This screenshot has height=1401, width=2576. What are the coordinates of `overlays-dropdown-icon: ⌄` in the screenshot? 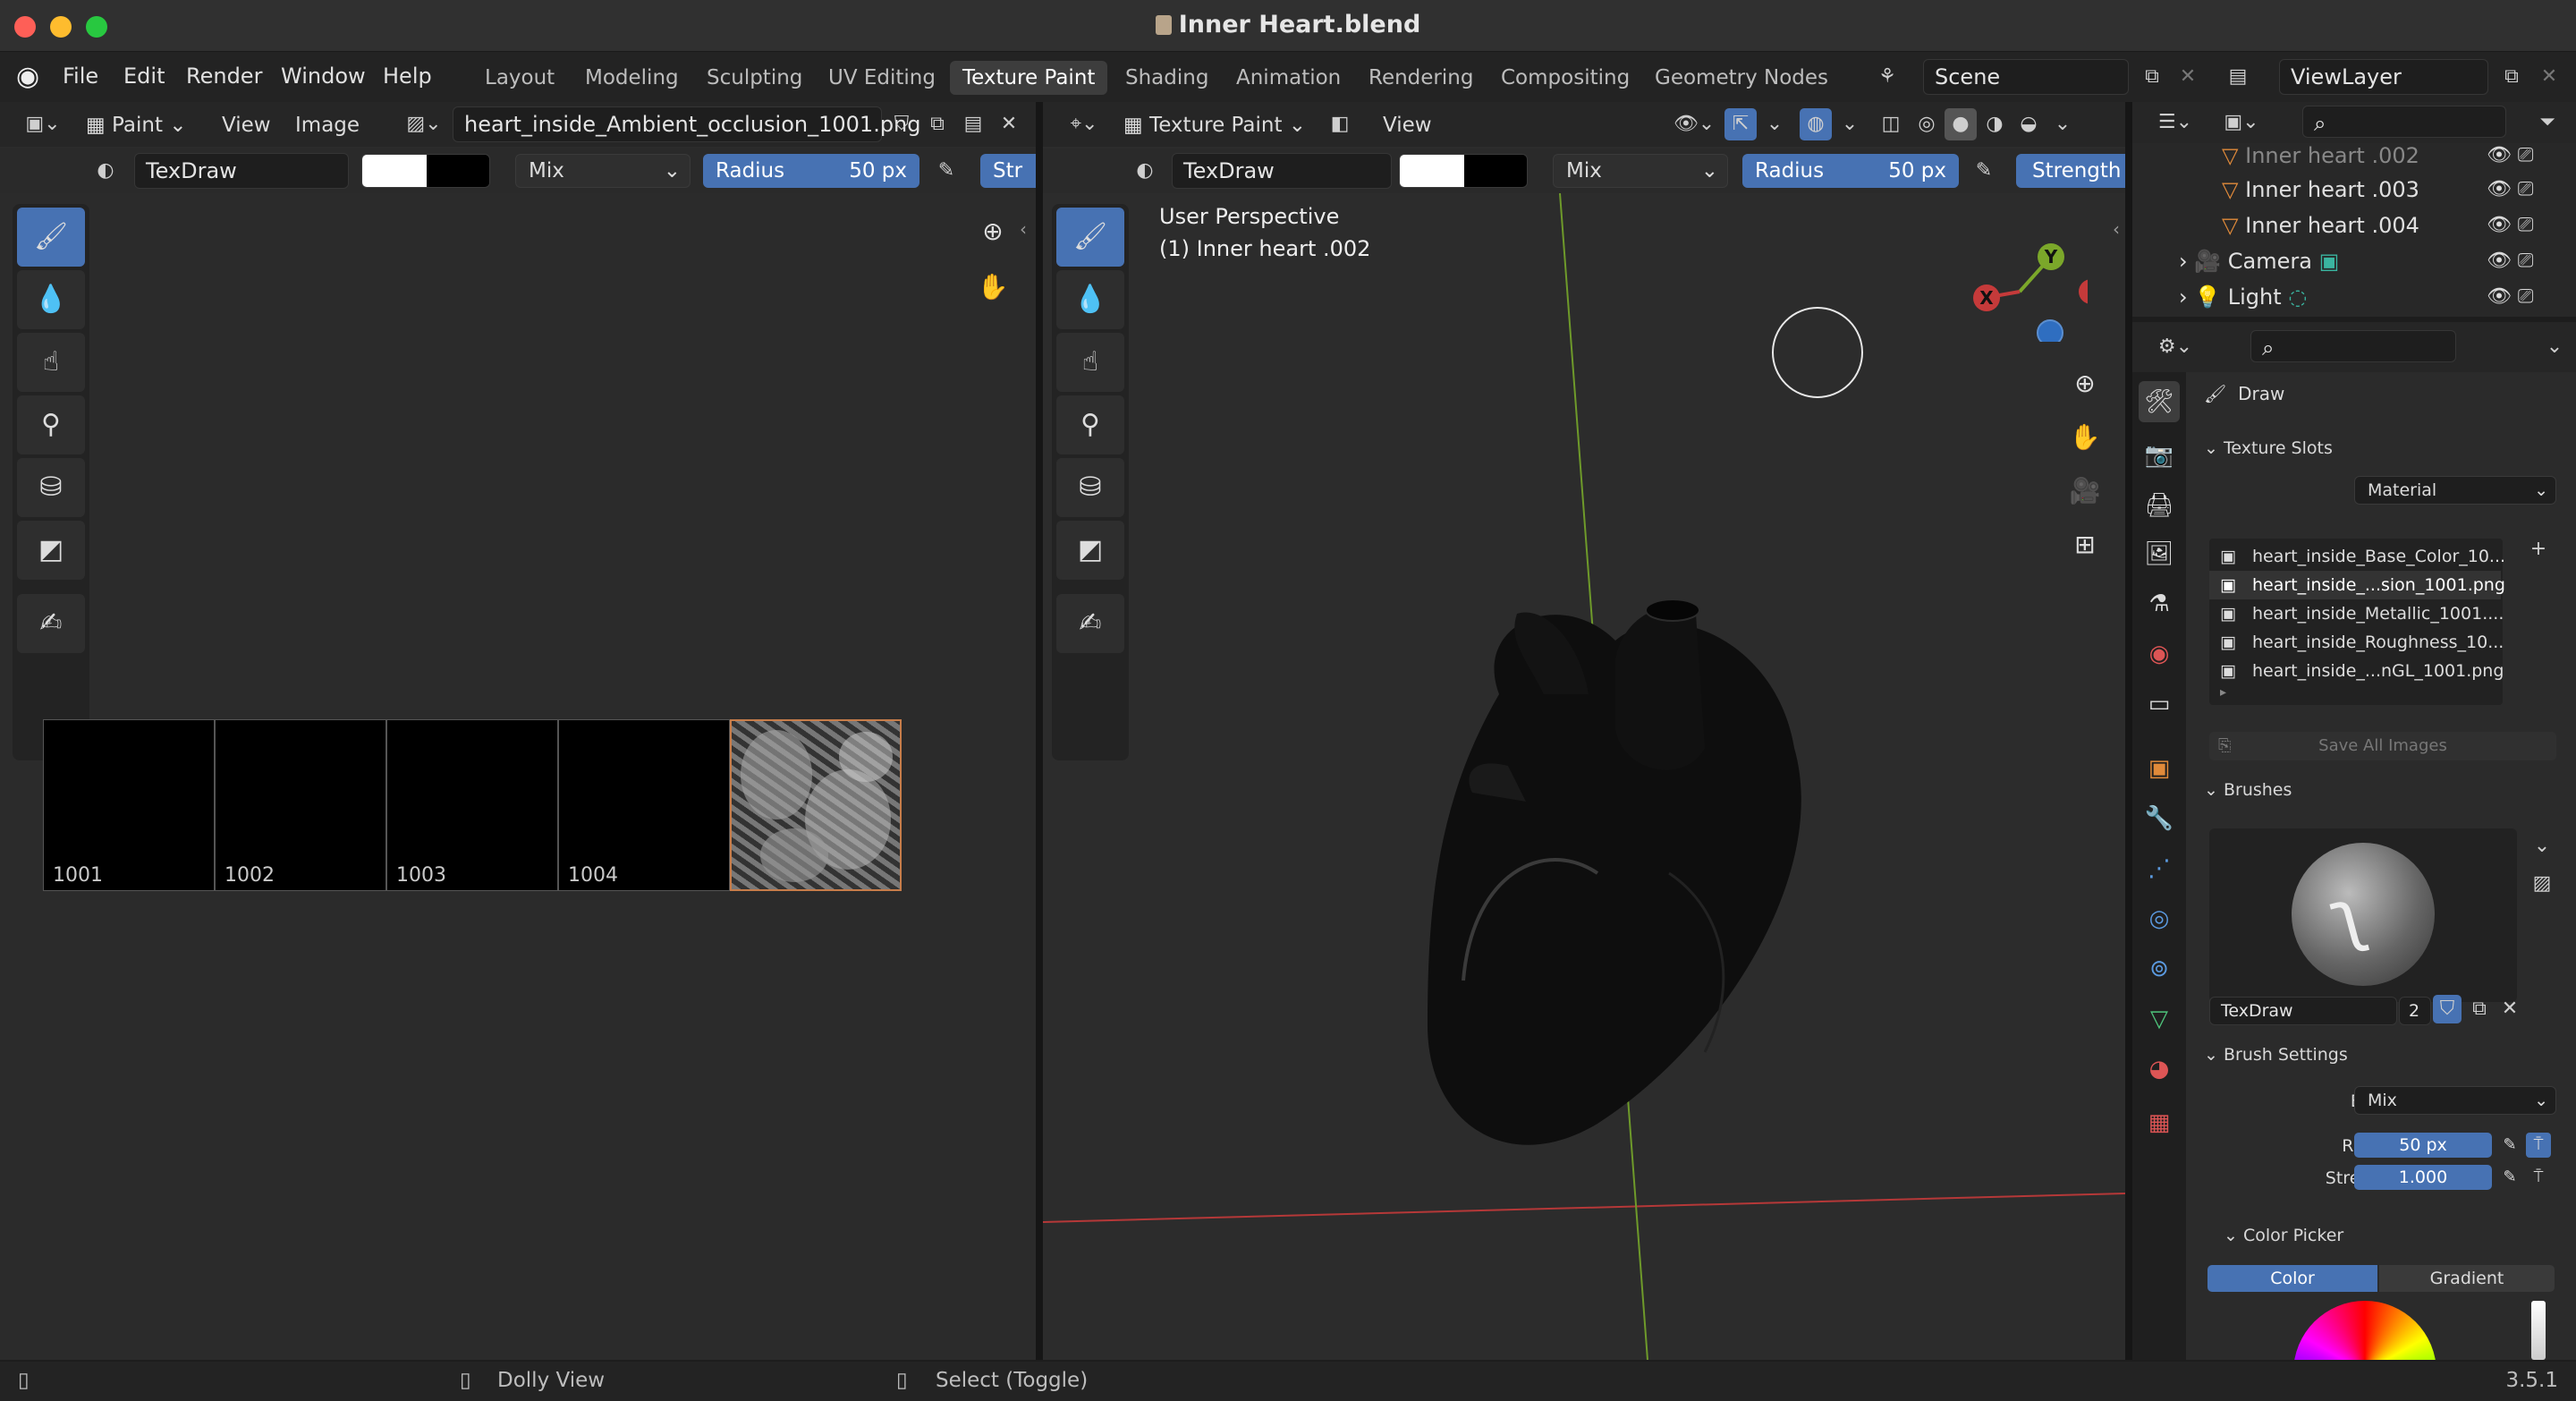 It's located at (1850, 124).